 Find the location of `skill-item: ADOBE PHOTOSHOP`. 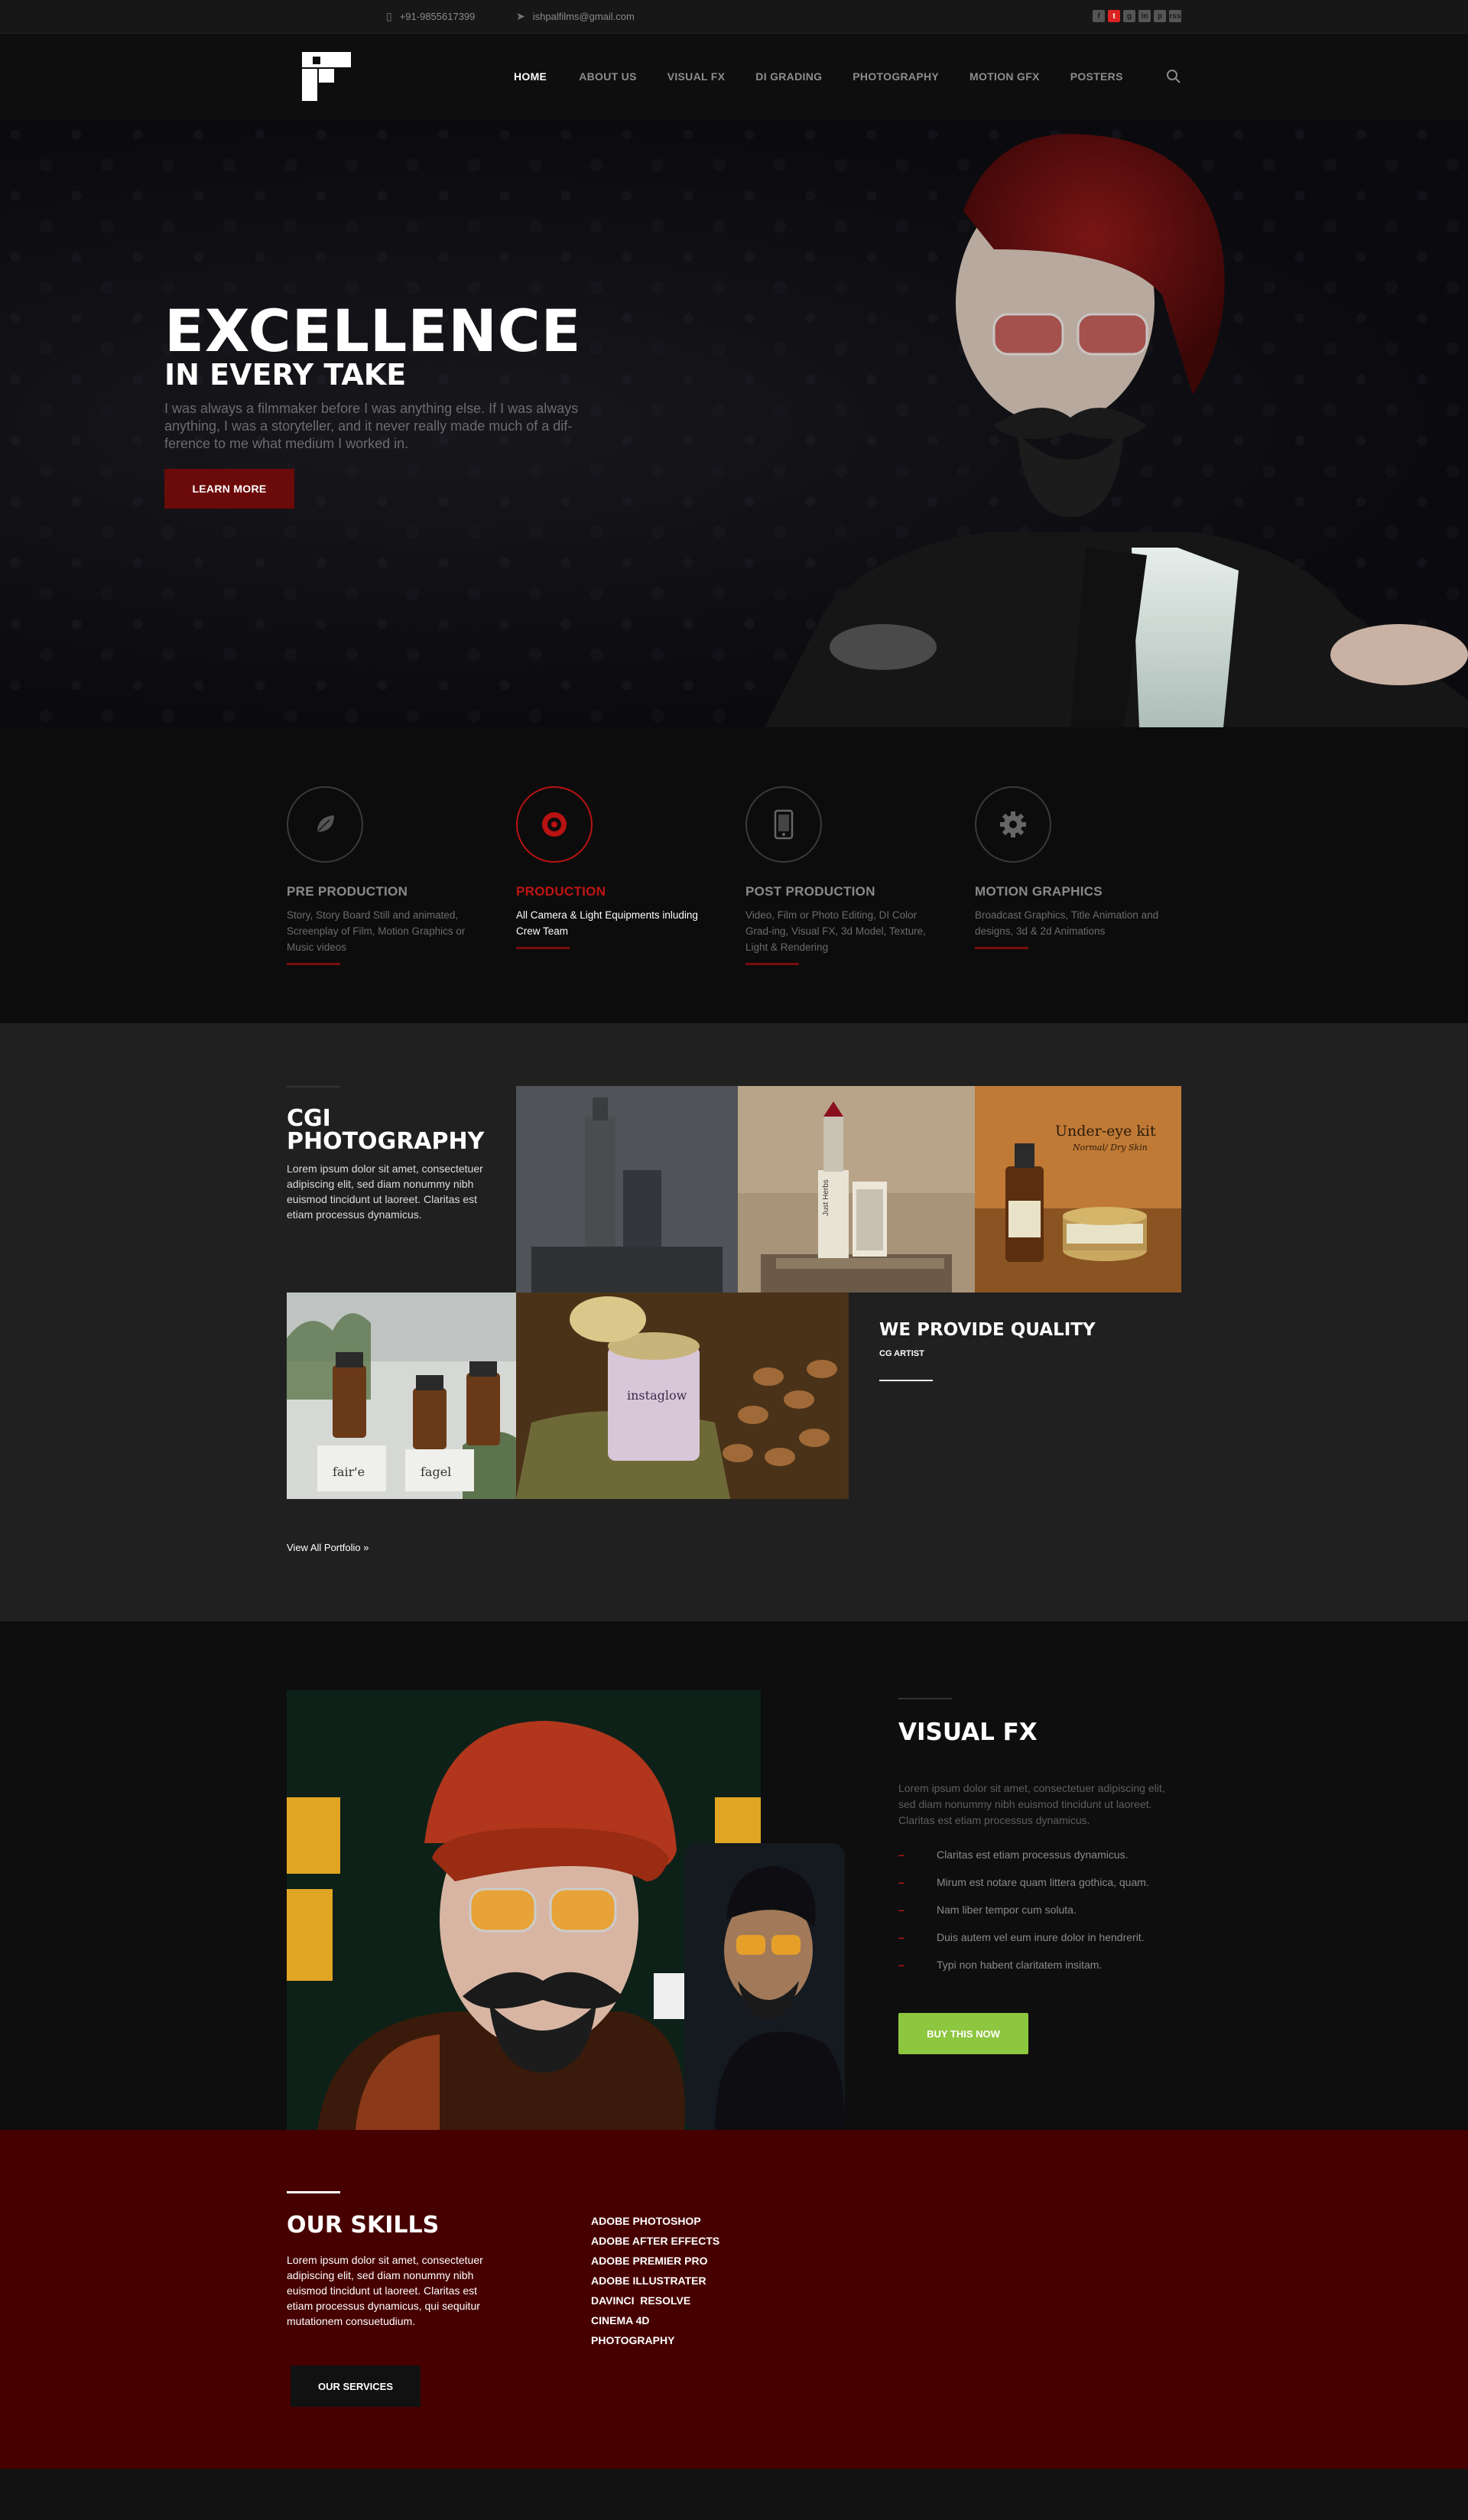

skill-item: ADOBE PHOTOSHOP is located at coordinates (646, 2221).